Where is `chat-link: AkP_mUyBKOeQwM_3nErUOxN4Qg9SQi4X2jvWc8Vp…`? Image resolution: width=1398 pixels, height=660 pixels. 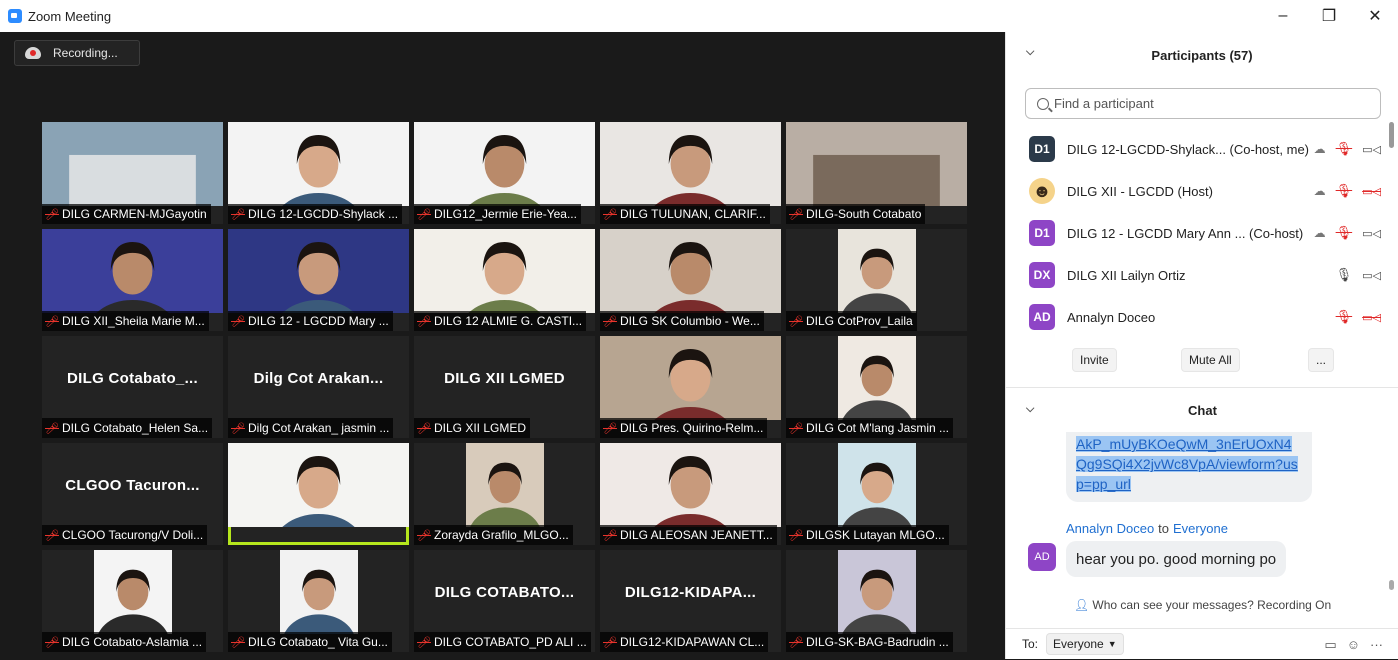 chat-link: AkP_mUyBKOeQwM_3nErUOxN4Qg9SQi4X2jvWc8Vp… is located at coordinates (1187, 464).